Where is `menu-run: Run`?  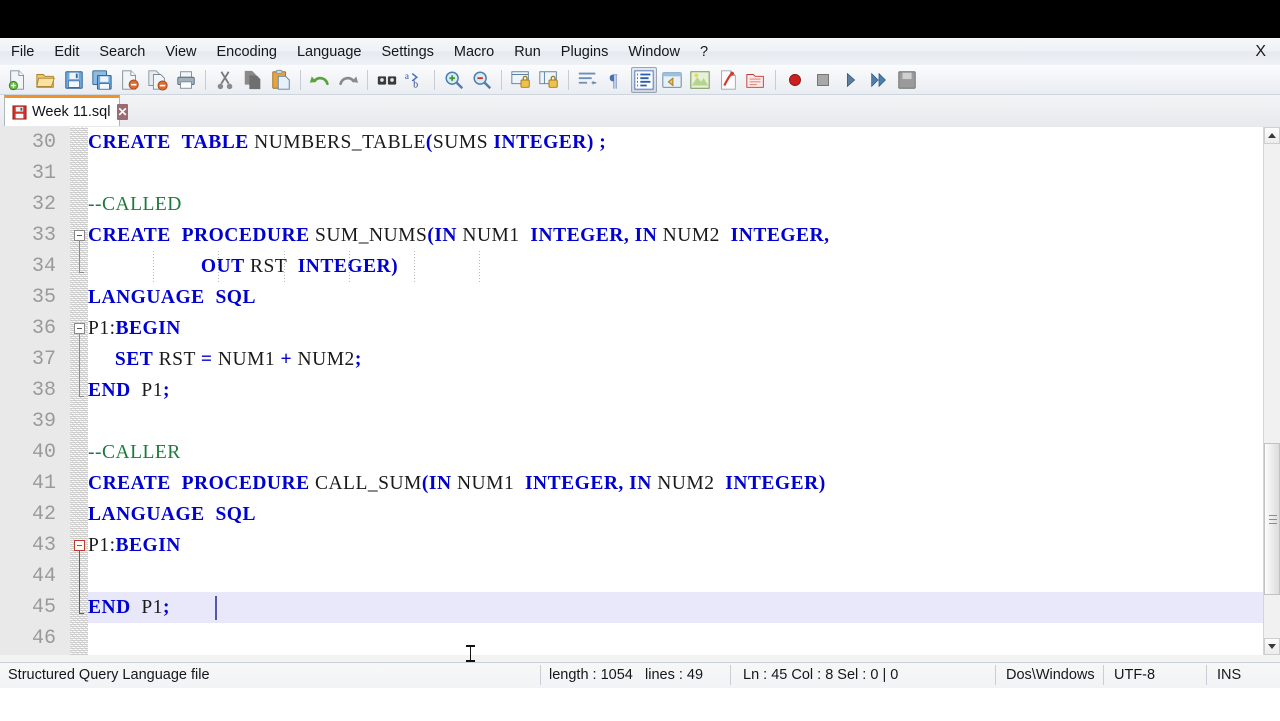
menu-run: Run is located at coordinates (527, 52).